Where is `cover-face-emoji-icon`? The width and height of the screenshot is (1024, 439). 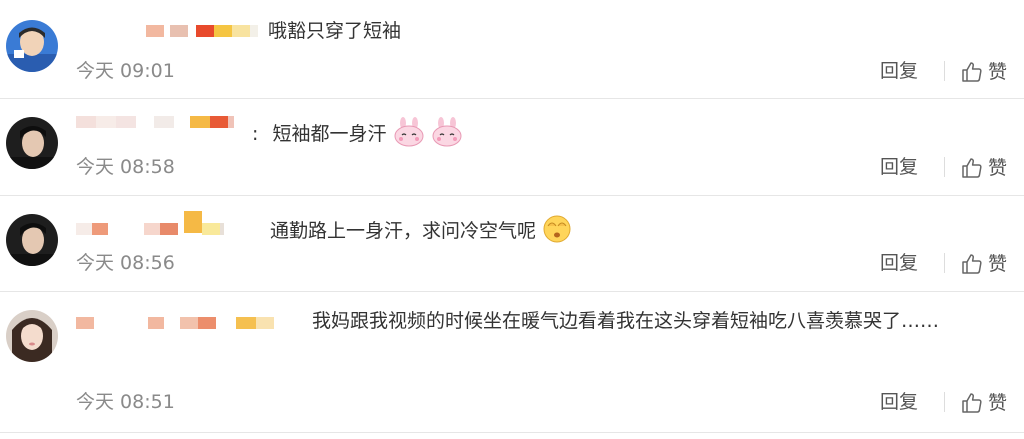
cover-face-emoji-icon is located at coordinates (557, 231).